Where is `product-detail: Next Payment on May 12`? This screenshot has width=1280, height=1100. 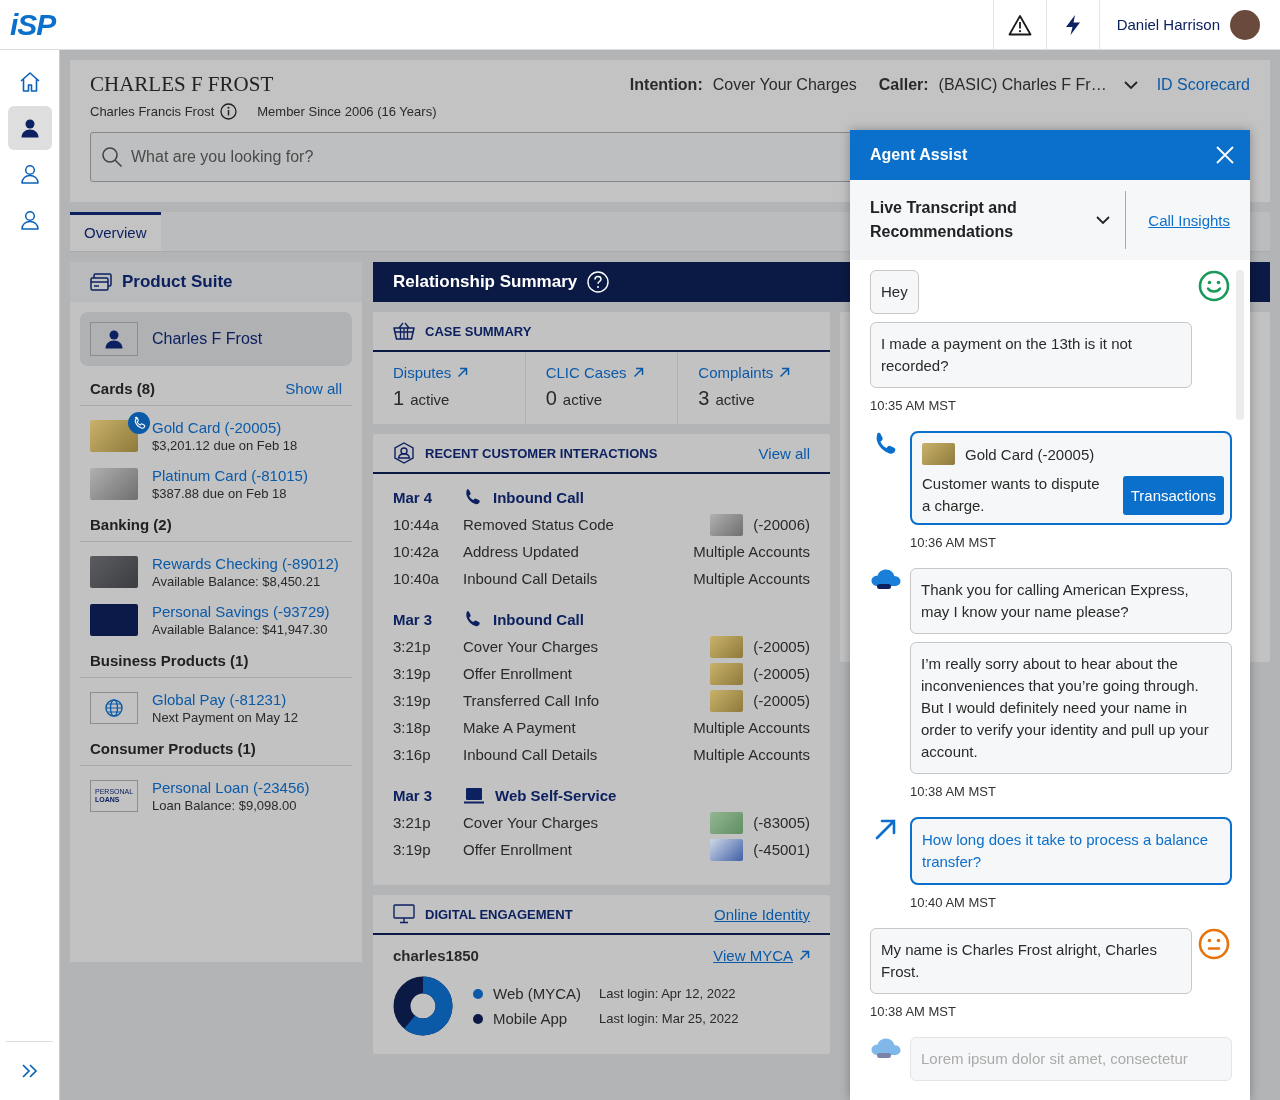 product-detail: Next Payment on May 12 is located at coordinates (225, 717).